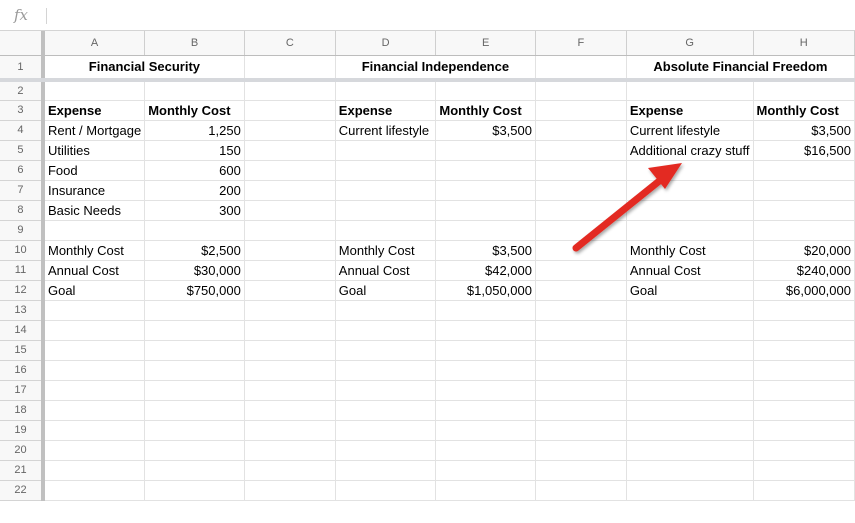 The height and width of the screenshot is (523, 855). Describe the element at coordinates (290, 490) in the screenshot. I see `cell-c22` at that location.